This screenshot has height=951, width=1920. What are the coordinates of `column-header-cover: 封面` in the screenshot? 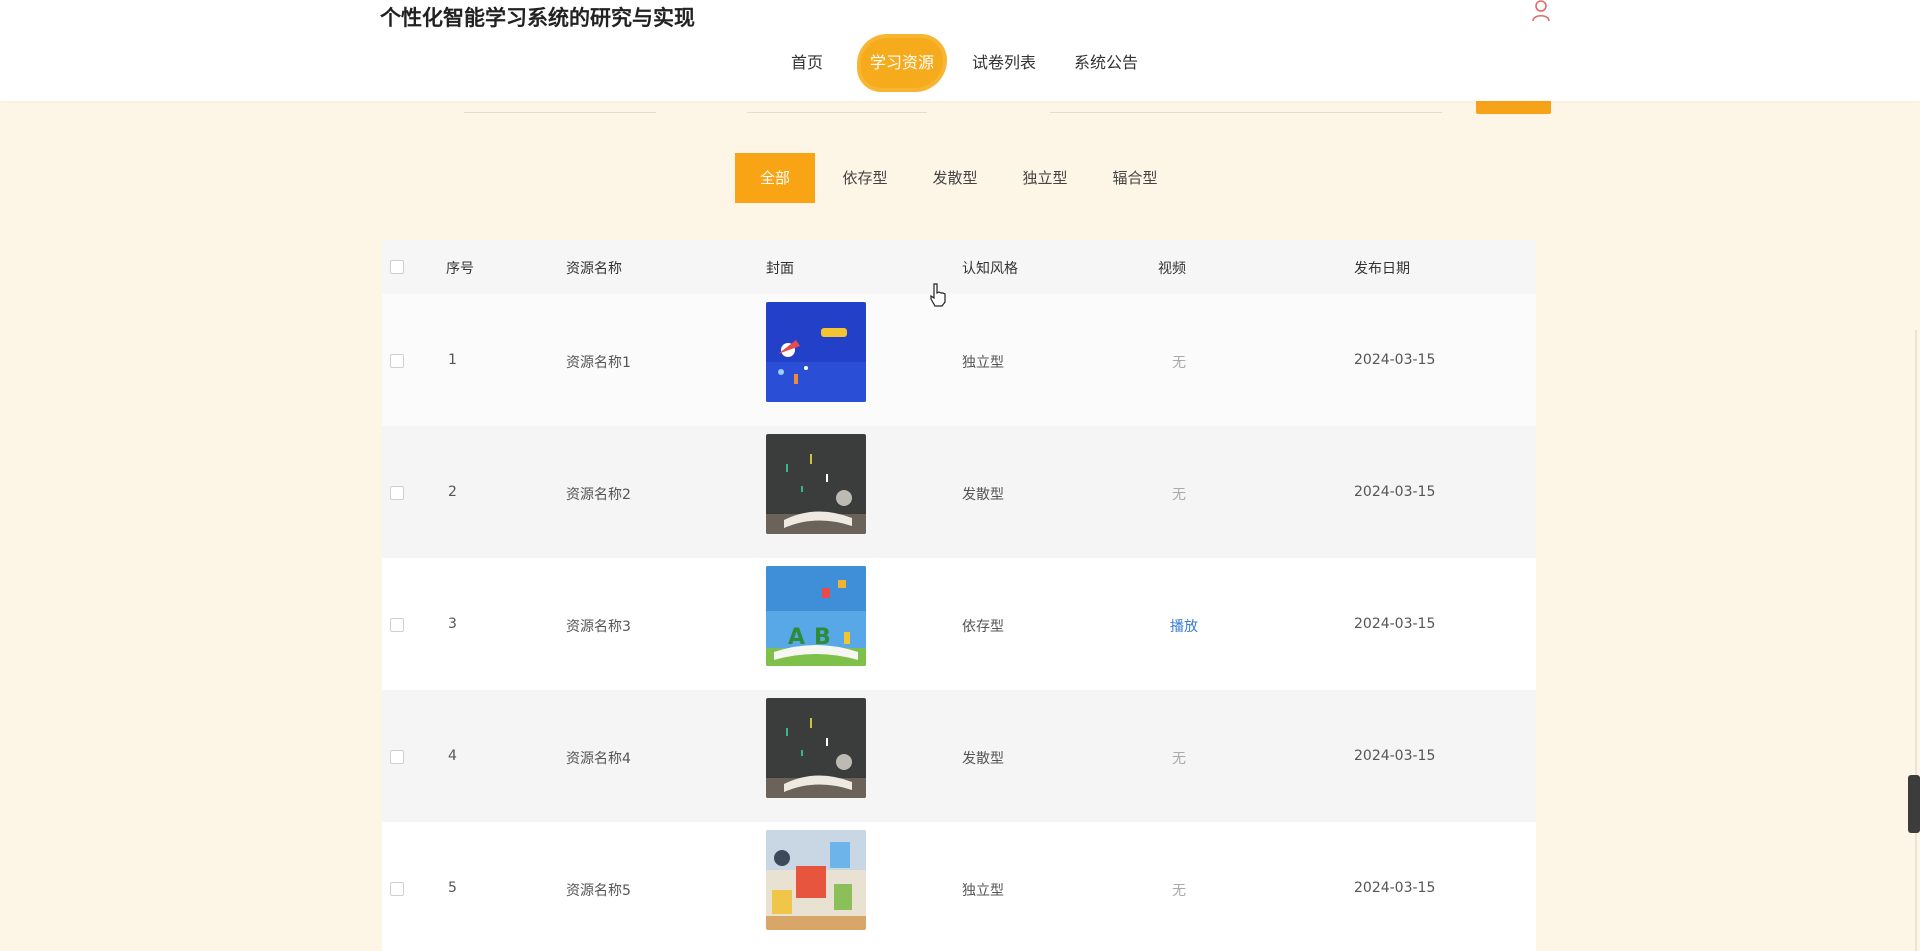 It's located at (780, 269).